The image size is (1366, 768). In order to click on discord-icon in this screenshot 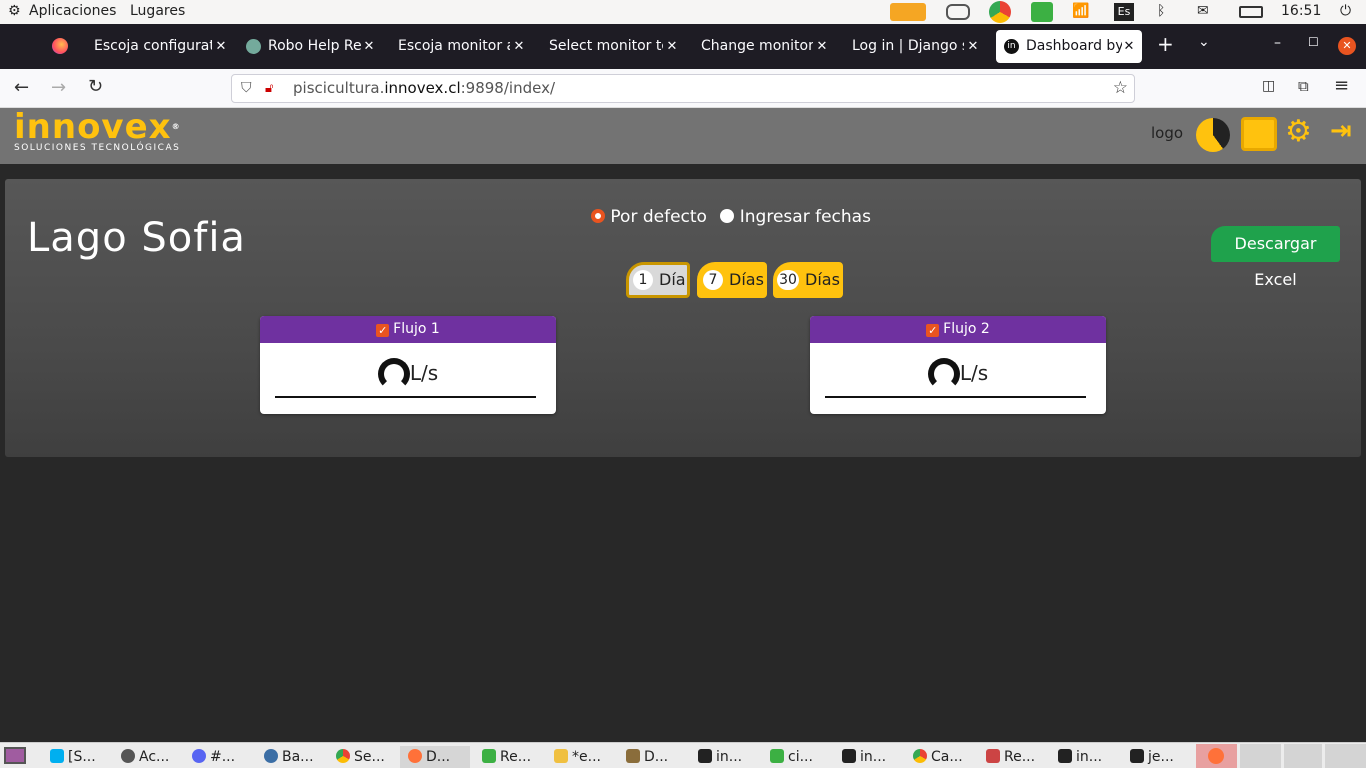, I will do `click(199, 756)`.